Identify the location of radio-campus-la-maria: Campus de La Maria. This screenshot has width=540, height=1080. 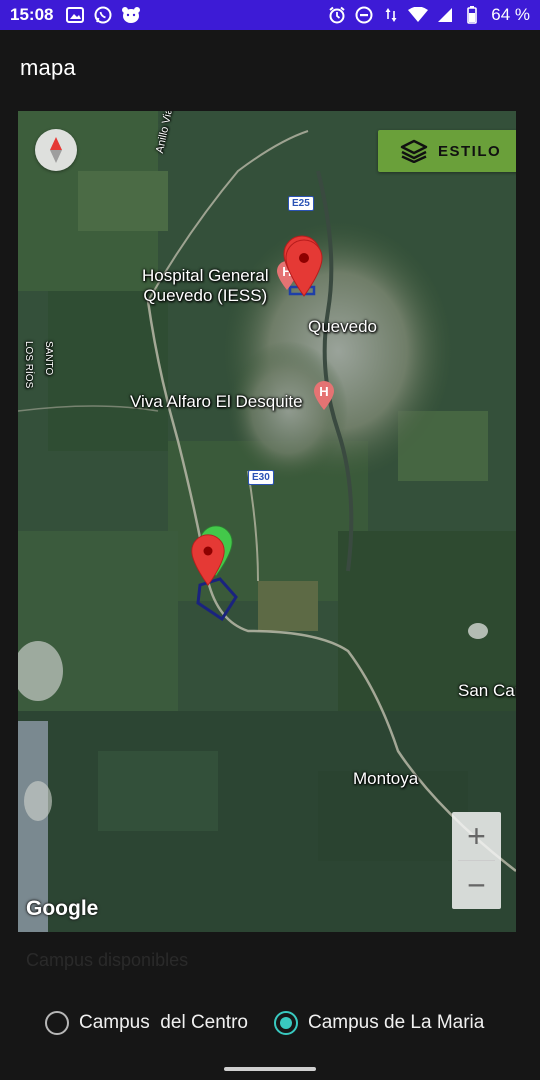
(379, 1023).